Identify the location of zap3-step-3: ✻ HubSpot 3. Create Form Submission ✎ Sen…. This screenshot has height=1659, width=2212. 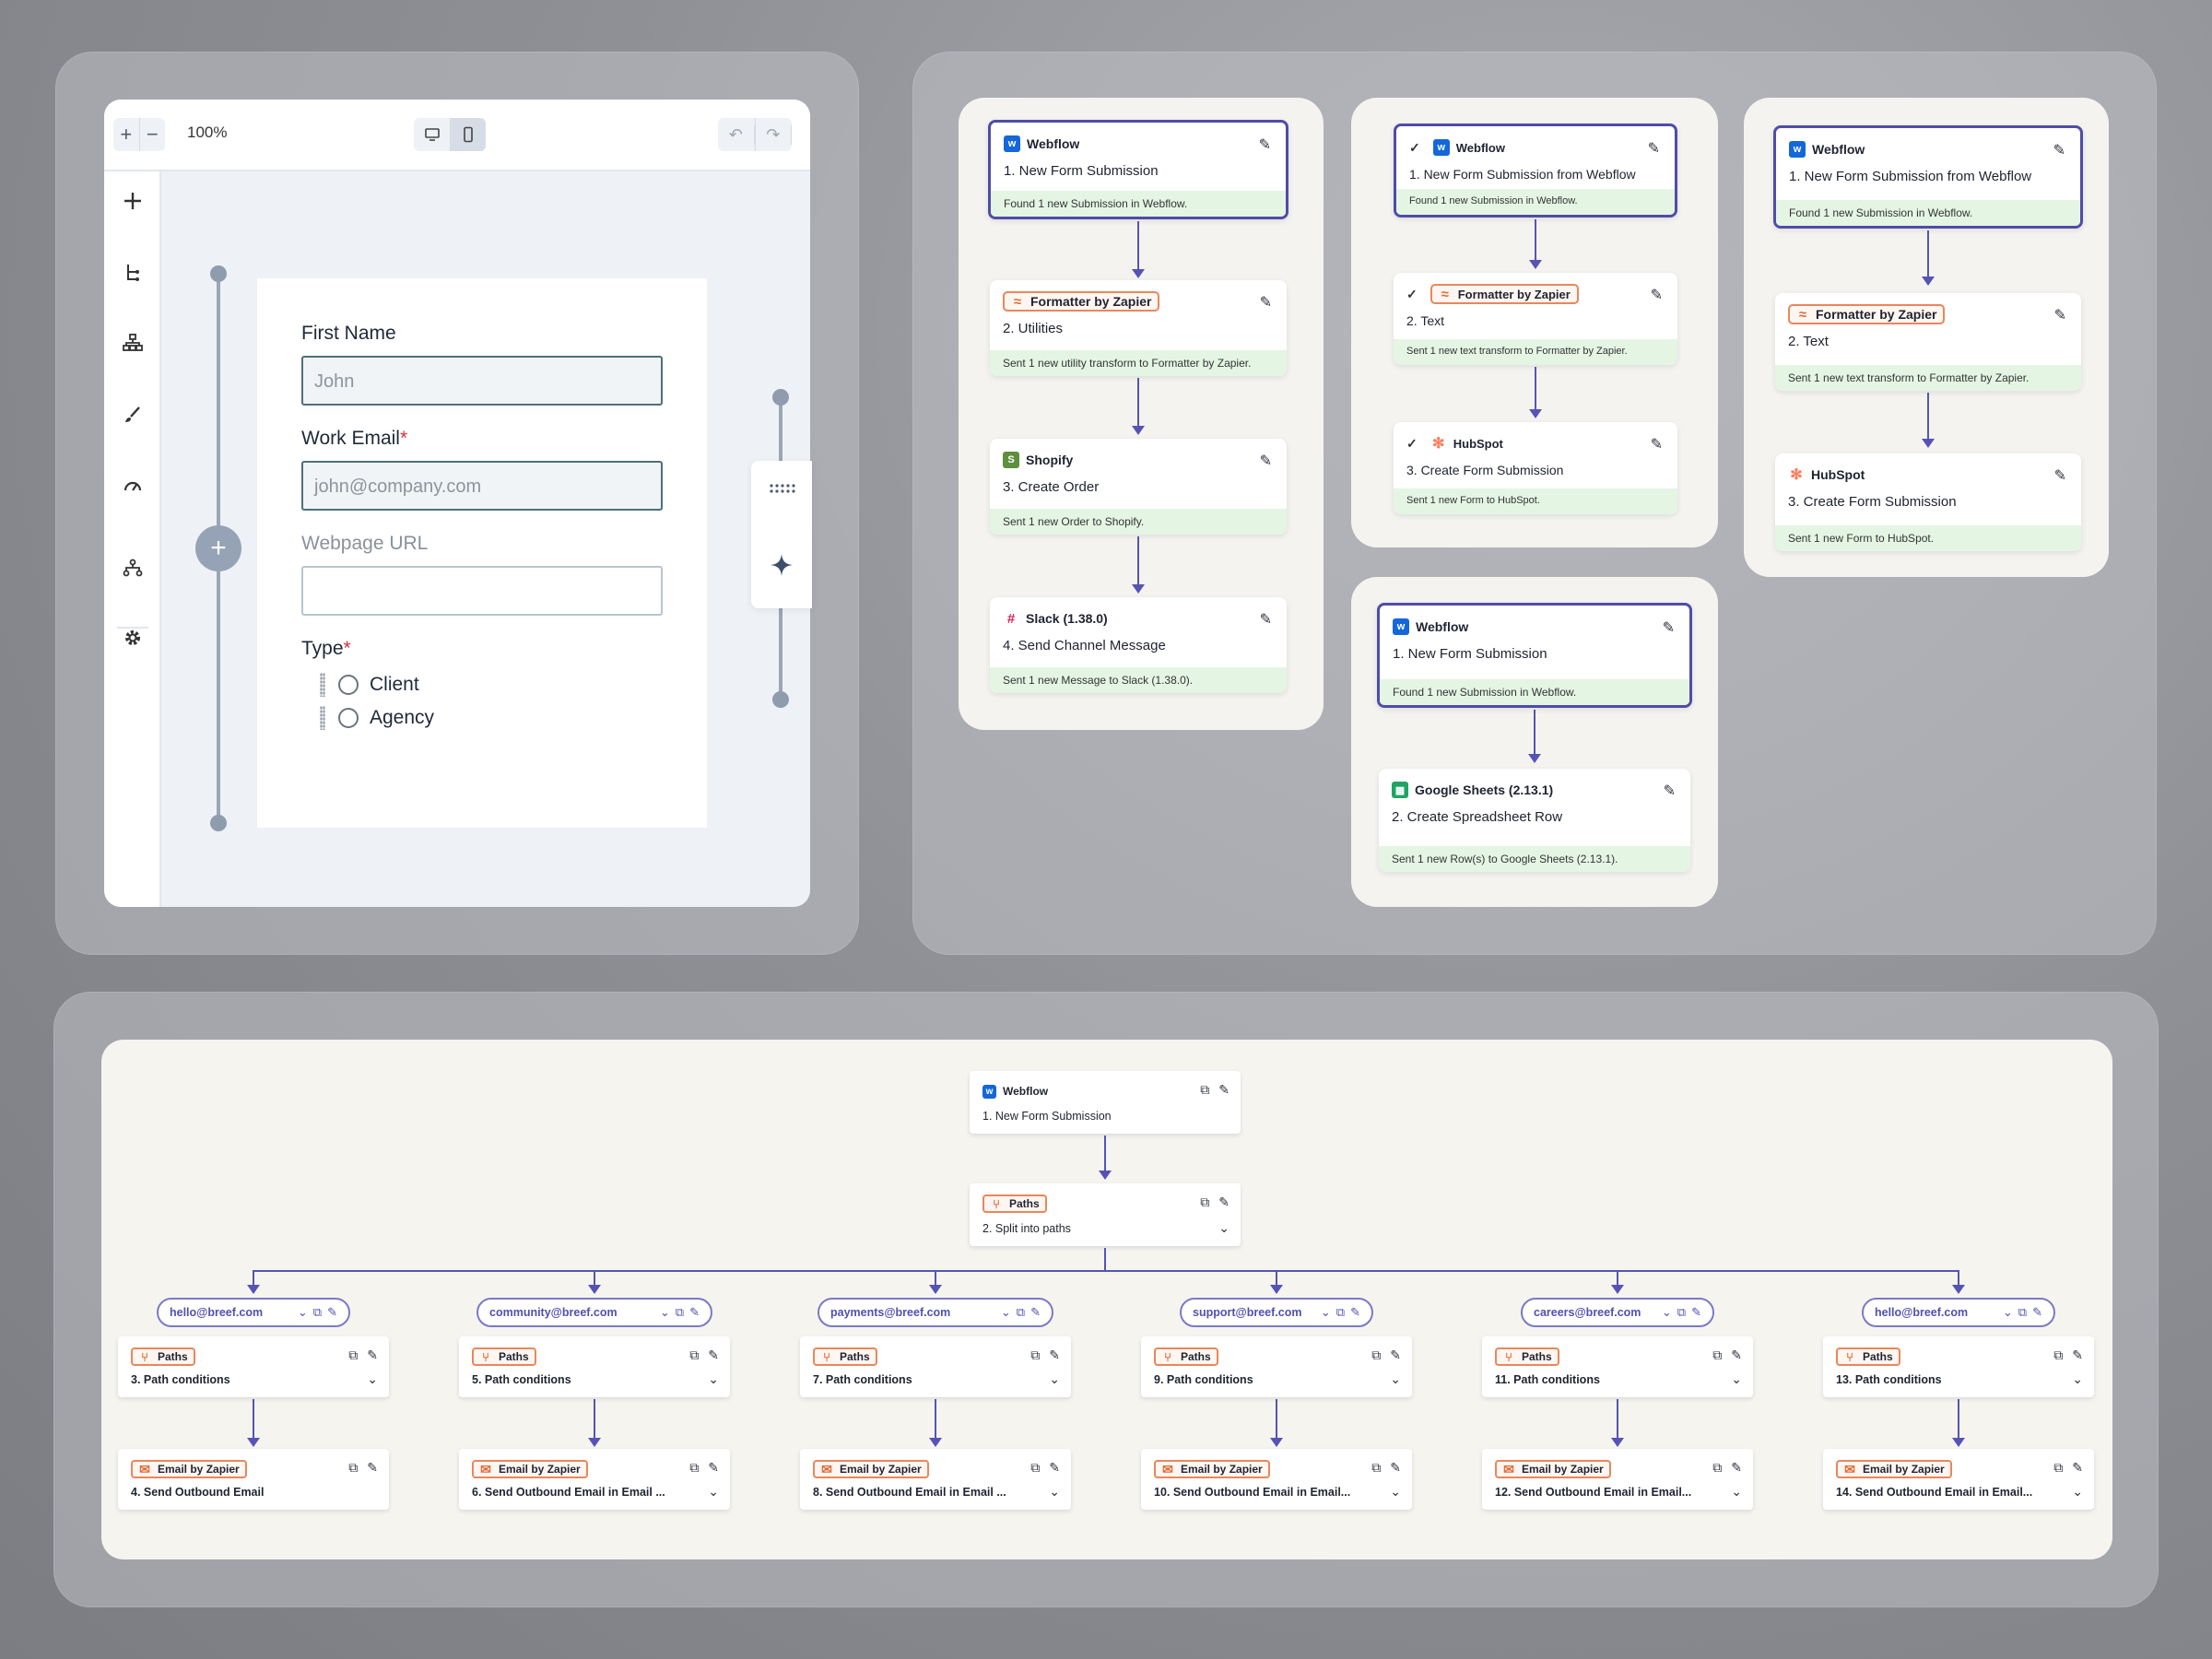
(1928, 502).